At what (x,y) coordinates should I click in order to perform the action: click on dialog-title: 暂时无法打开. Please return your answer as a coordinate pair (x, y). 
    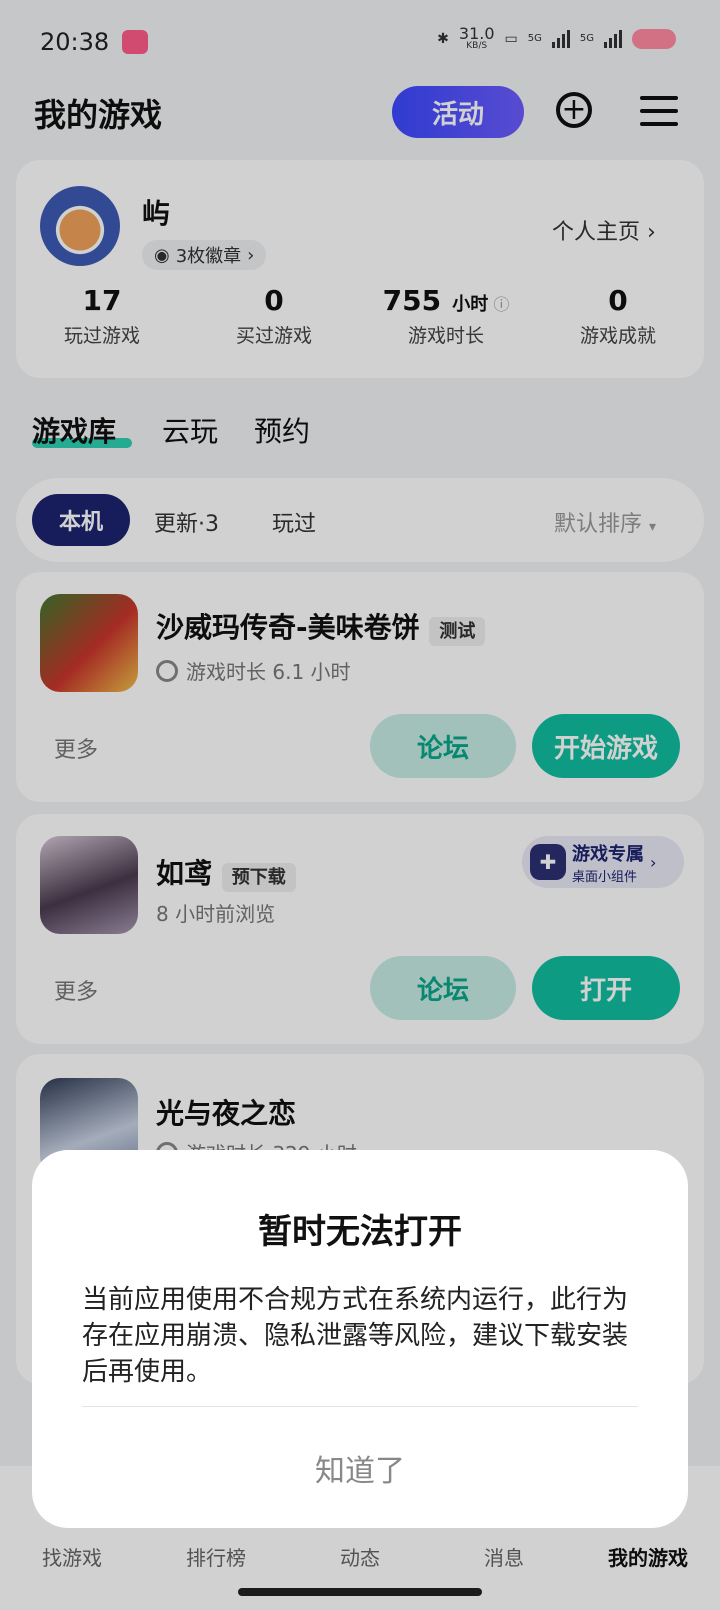
    Looking at the image, I should click on (360, 1232).